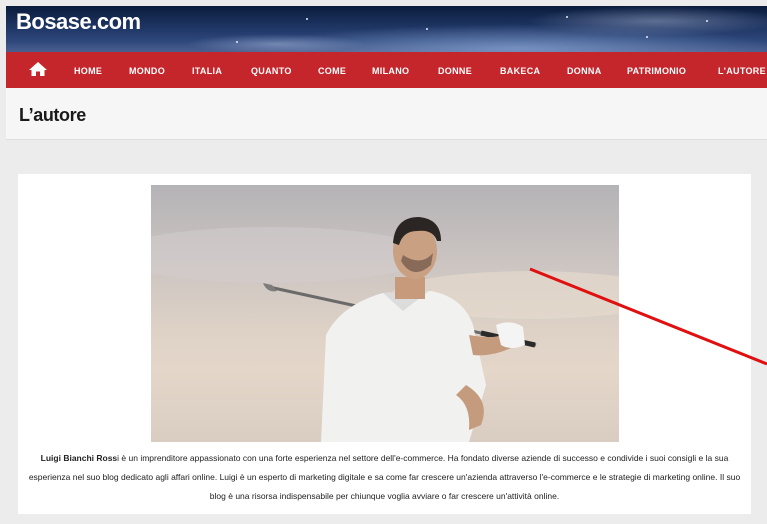 This screenshot has height=524, width=767. What do you see at coordinates (648, 316) in the screenshot?
I see `annotation-arrow` at bounding box center [648, 316].